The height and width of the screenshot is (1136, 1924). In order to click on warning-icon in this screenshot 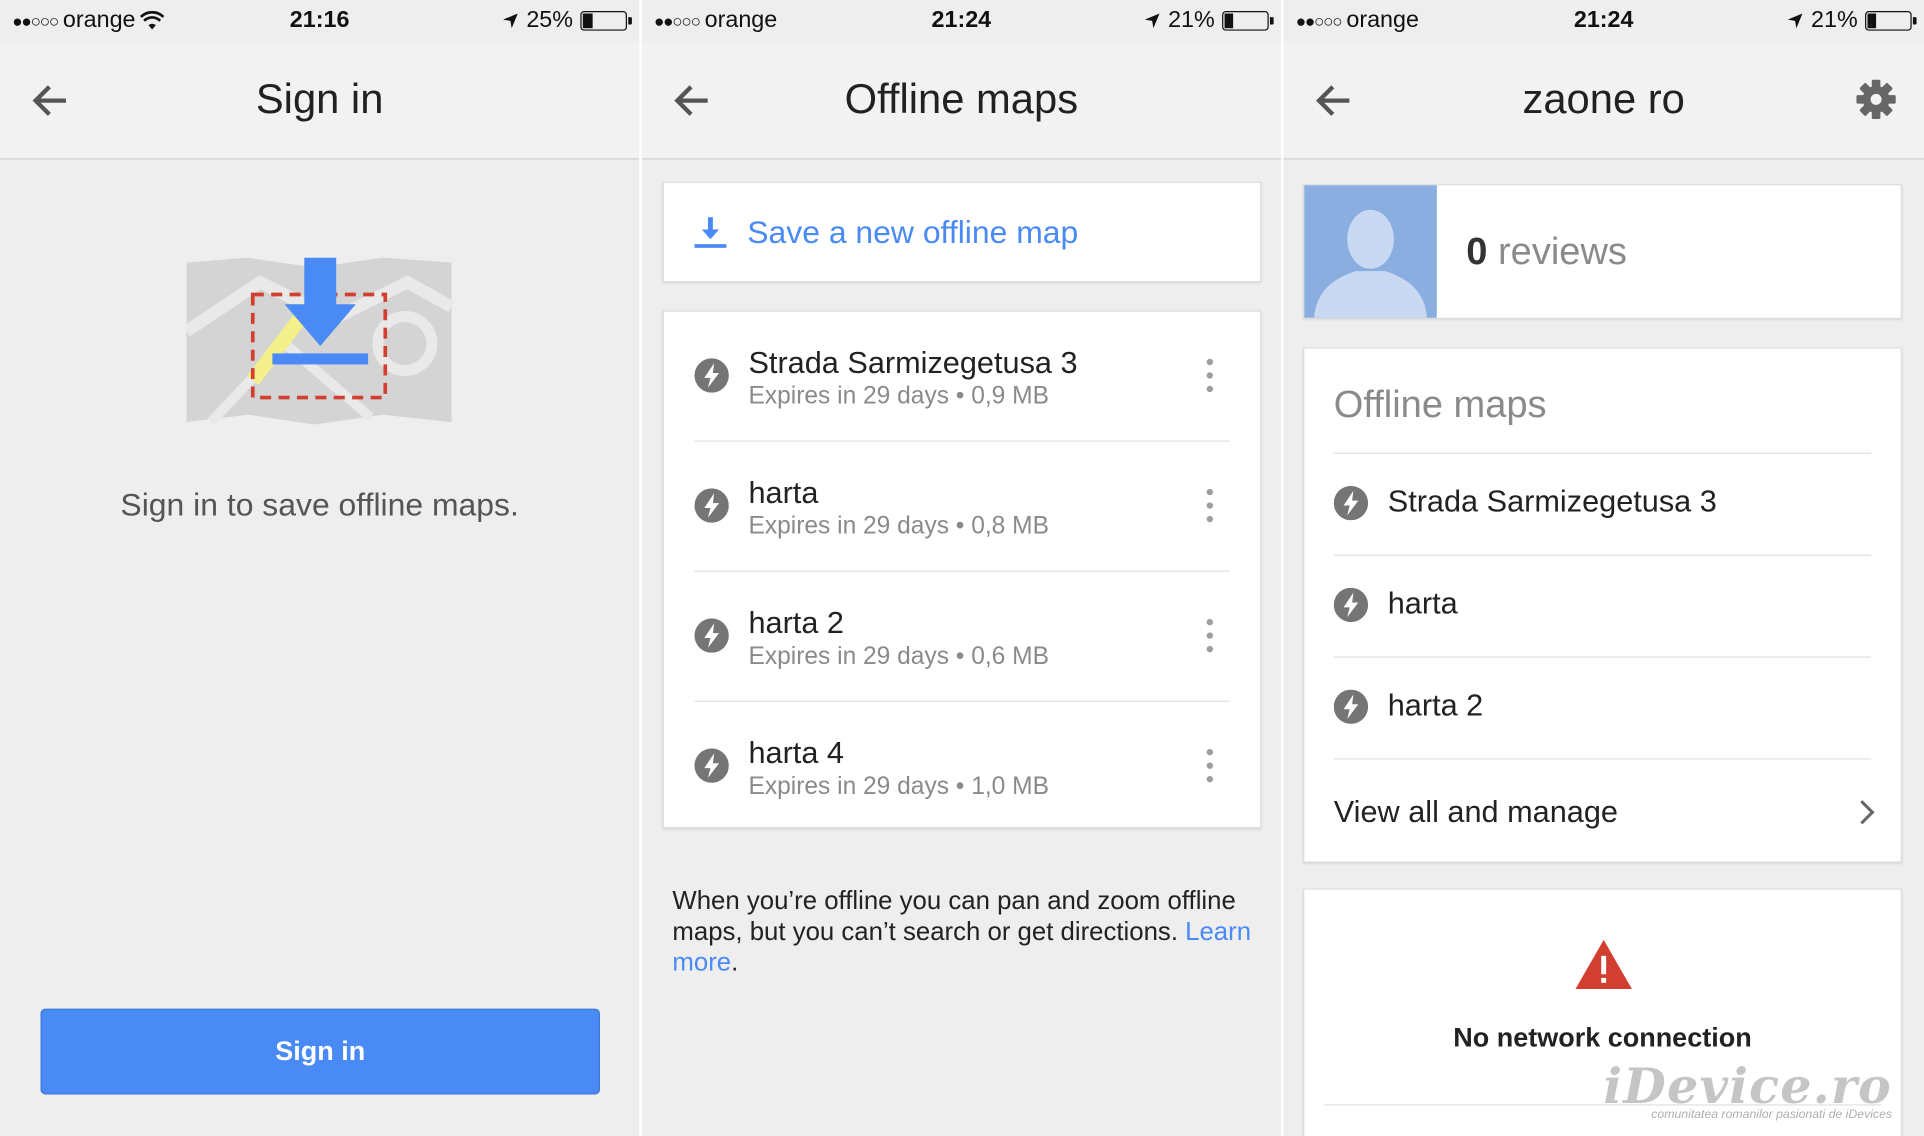, I will do `click(1603, 964)`.